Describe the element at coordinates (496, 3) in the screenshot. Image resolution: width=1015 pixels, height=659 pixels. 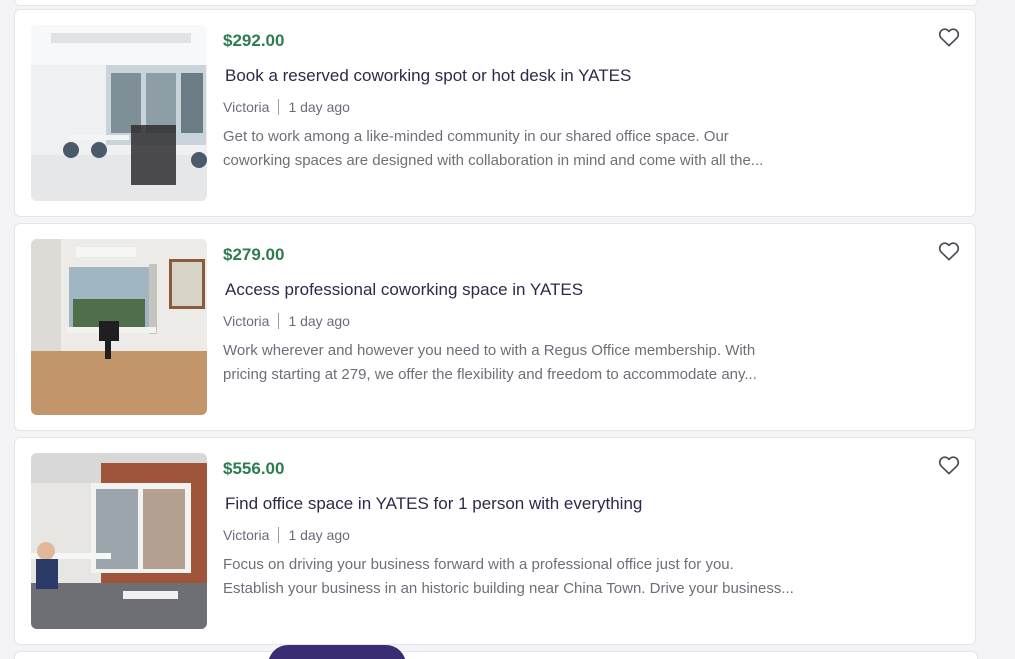
I see `previous-listing-card-edge` at that location.